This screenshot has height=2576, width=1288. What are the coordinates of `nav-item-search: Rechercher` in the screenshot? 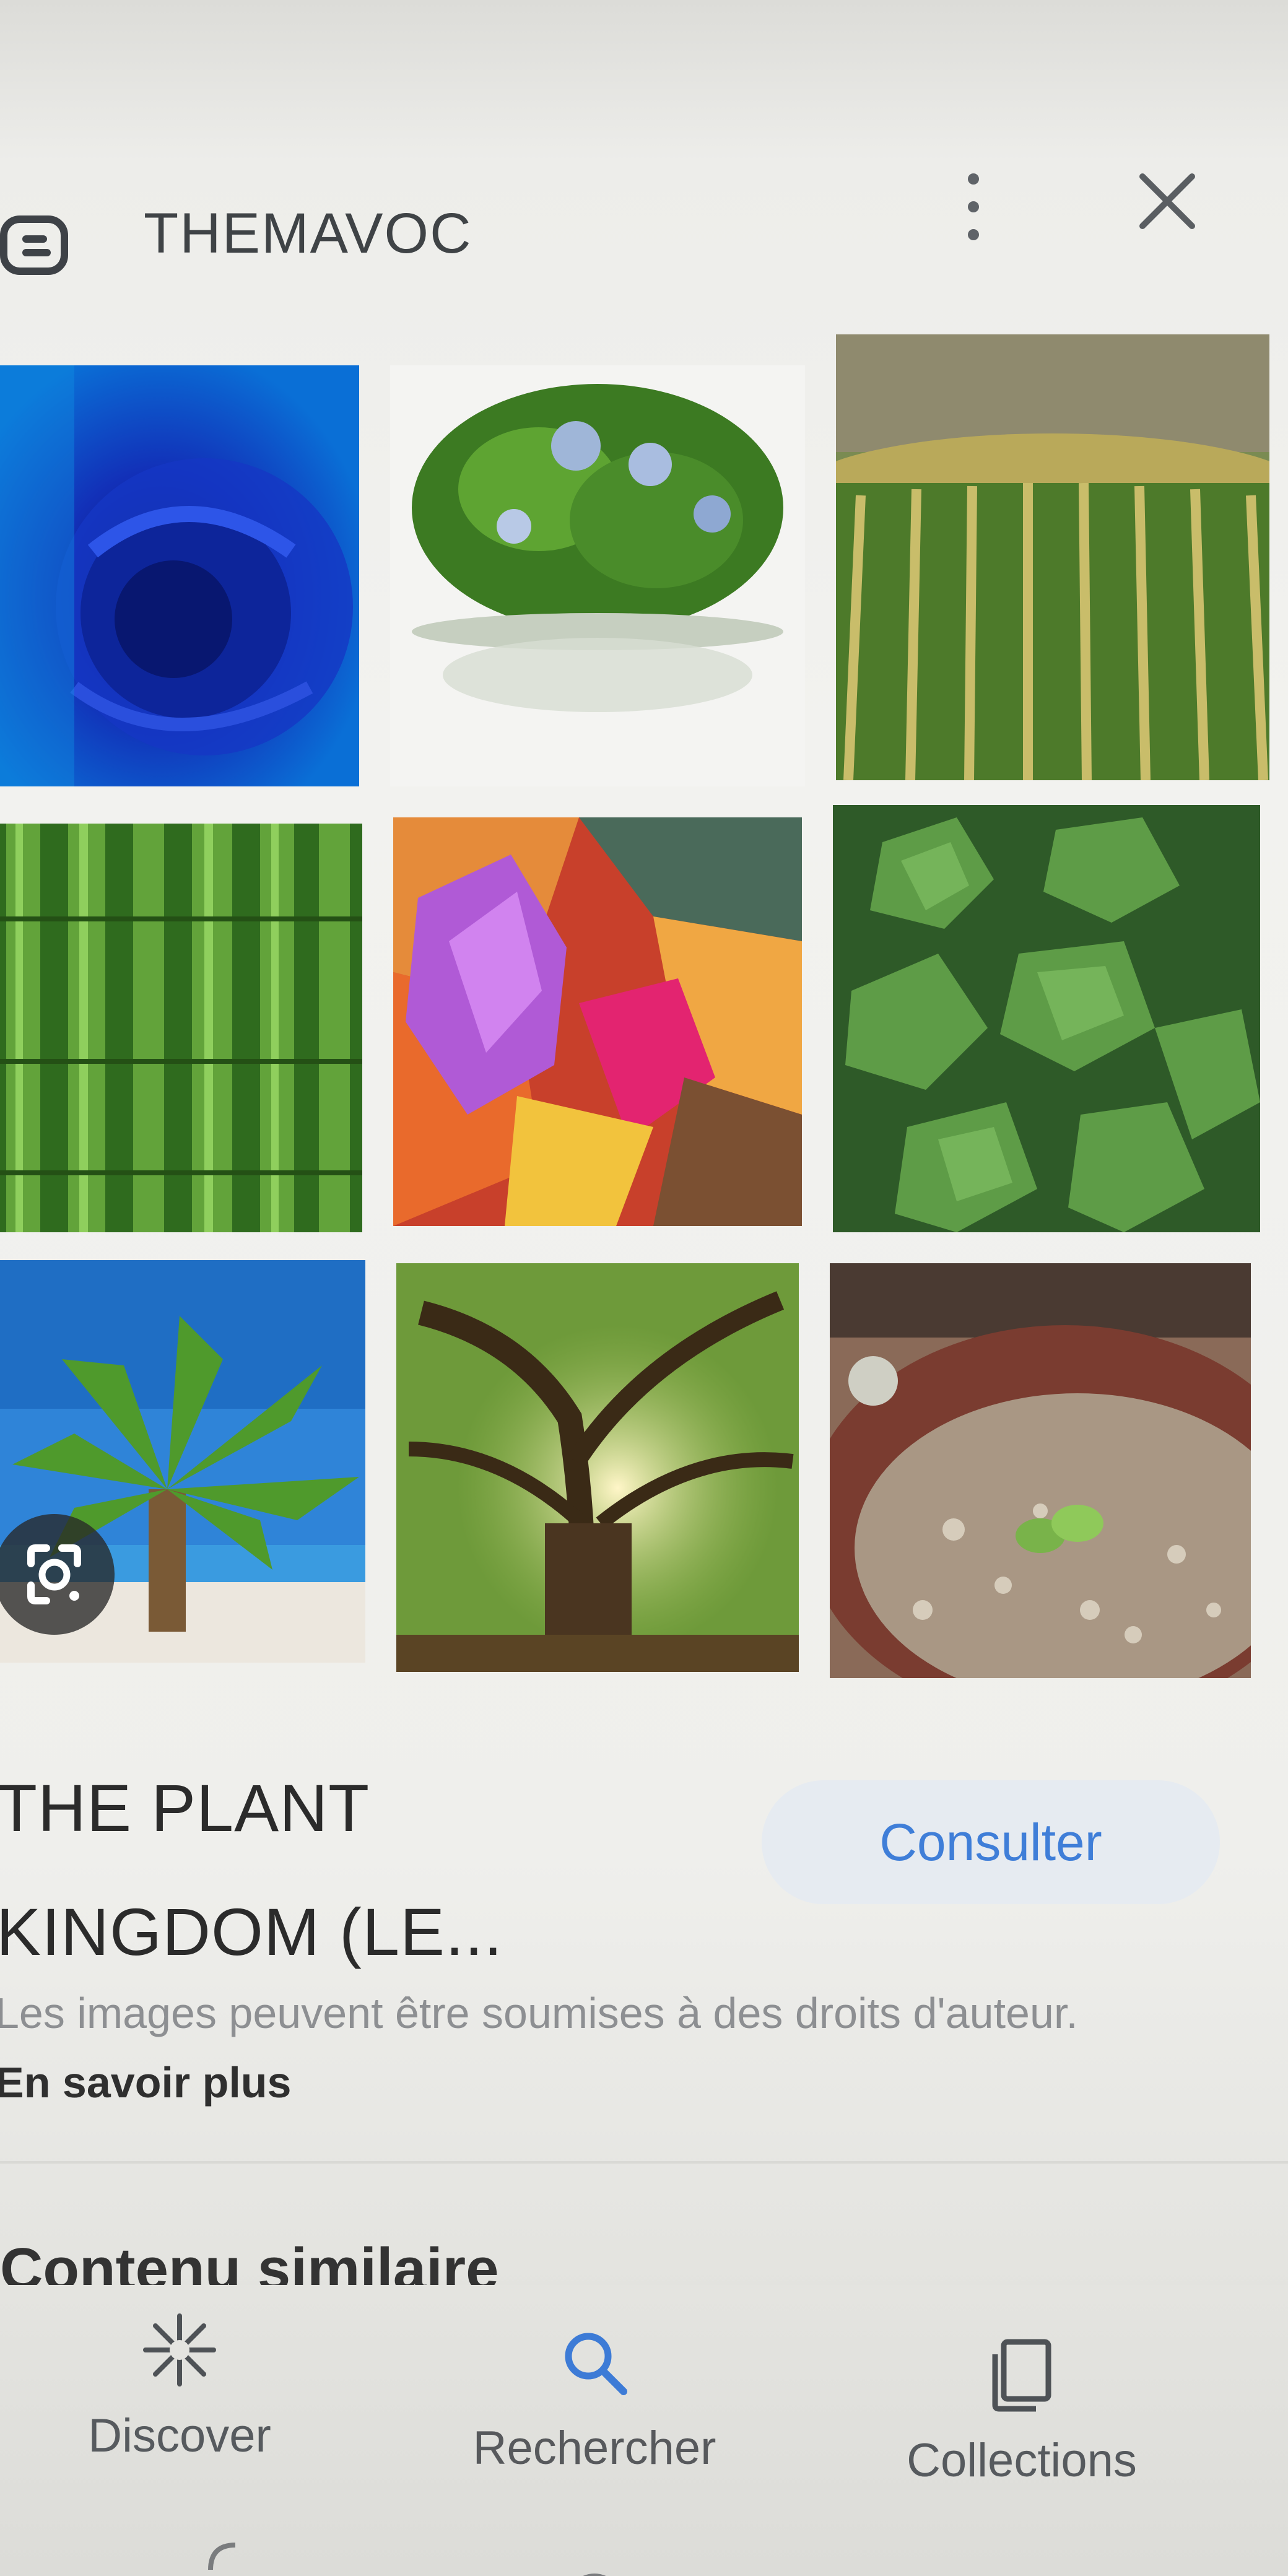 It's located at (594, 2406).